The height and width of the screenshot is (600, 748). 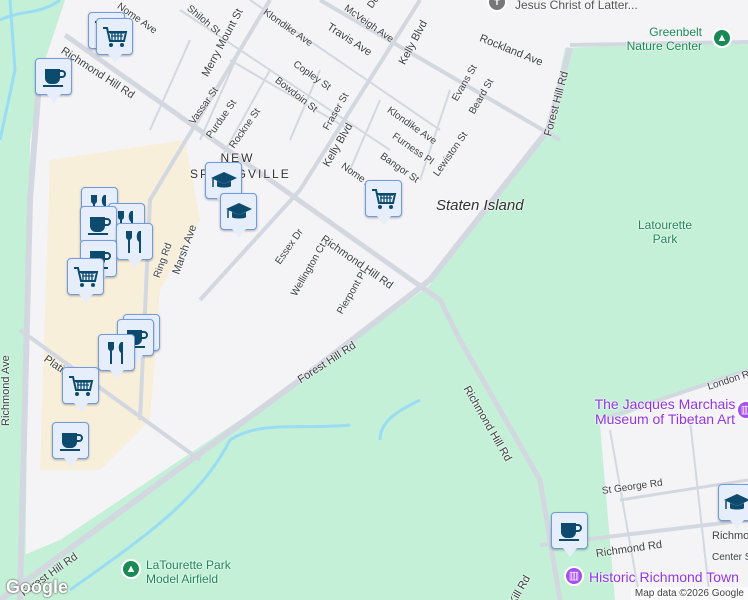 What do you see at coordinates (664, 577) in the screenshot?
I see `poi-label-historic-richmond-town: Historic Richmond Town` at bounding box center [664, 577].